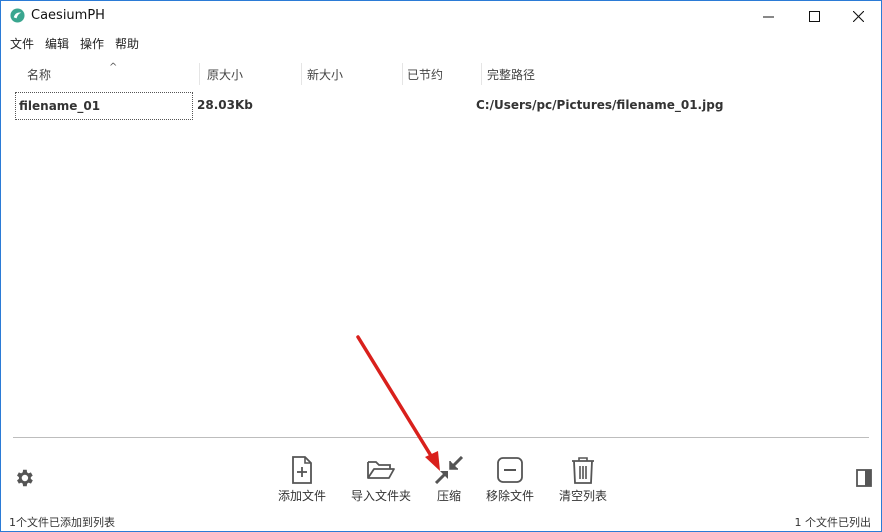  Describe the element at coordinates (62, 522) in the screenshot. I see `status-message: 1个文件已添加到列表` at that location.